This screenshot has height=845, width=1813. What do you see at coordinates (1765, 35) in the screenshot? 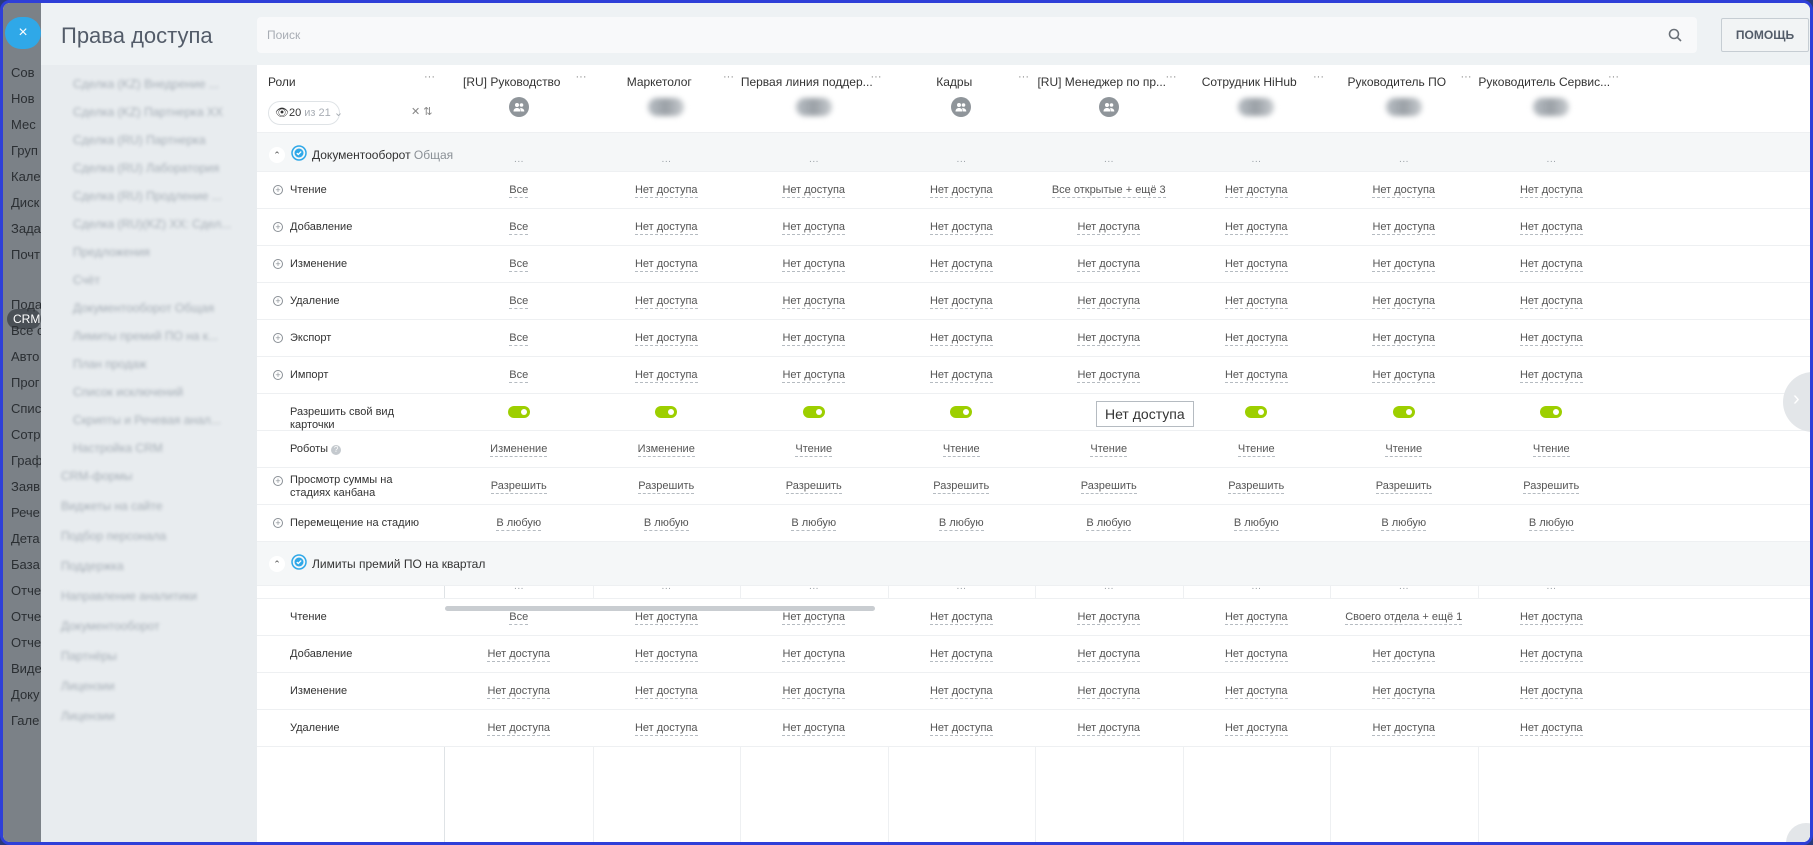
I see `help-button: ПОМОЩЬ` at bounding box center [1765, 35].